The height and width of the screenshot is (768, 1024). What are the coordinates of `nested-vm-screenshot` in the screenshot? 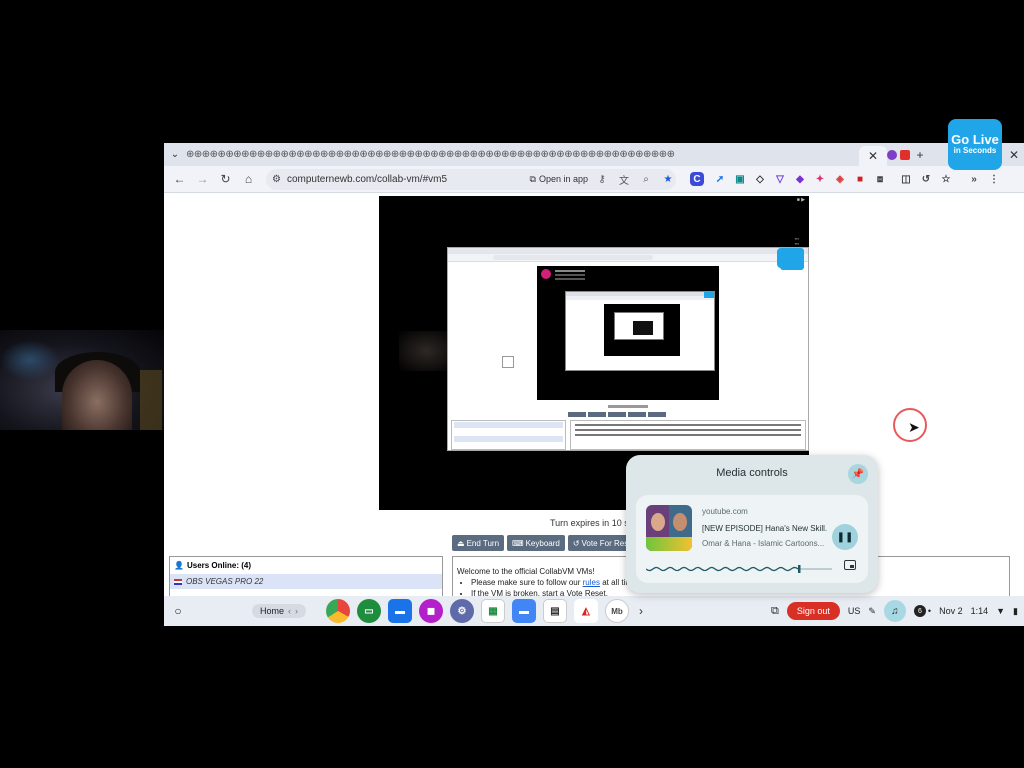 It's located at (628, 349).